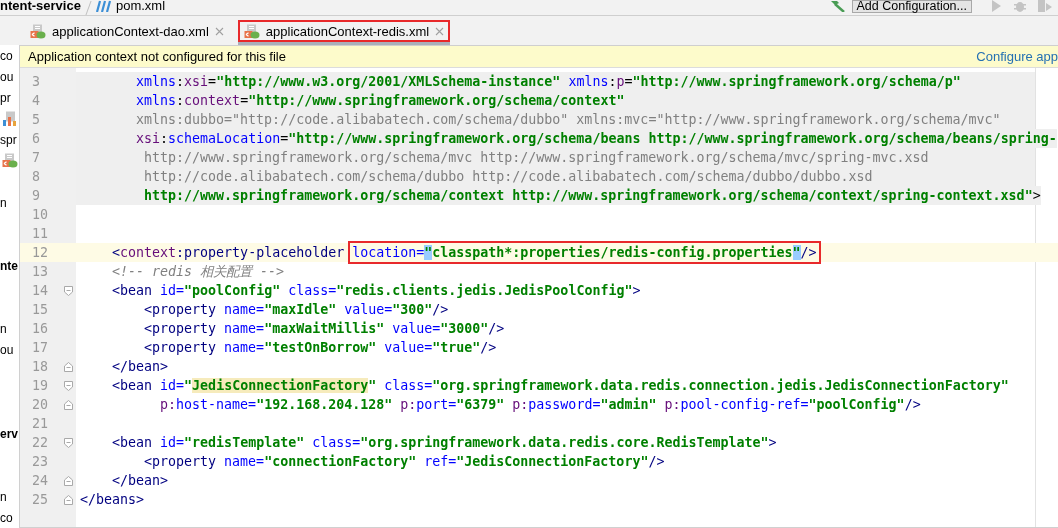  What do you see at coordinates (324, 328) in the screenshot?
I see `code-line: <property name="maxWaitMillis" value="3000"/>` at bounding box center [324, 328].